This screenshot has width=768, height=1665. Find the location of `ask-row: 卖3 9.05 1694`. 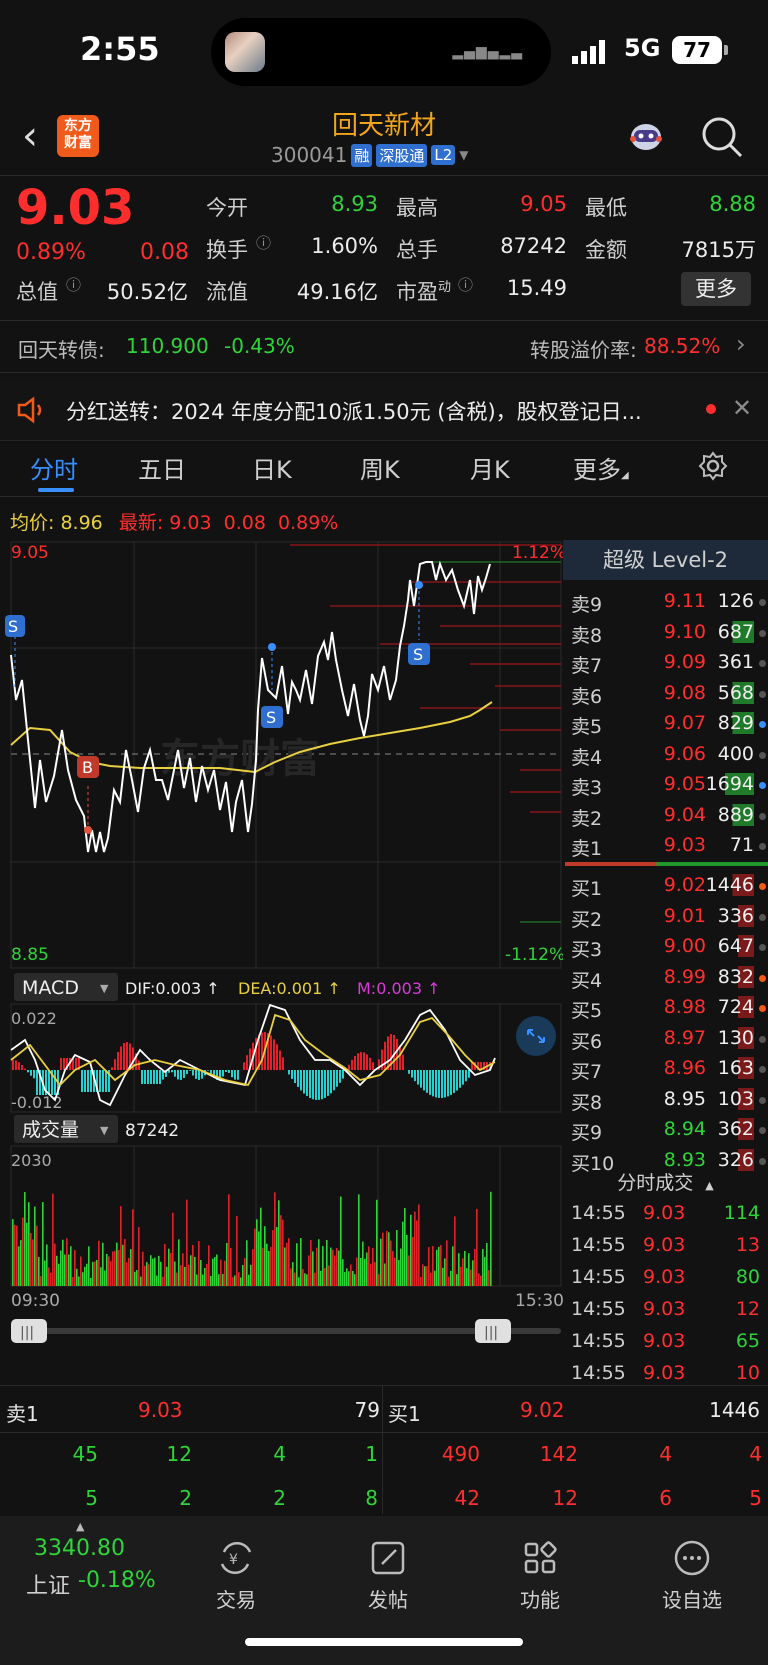

ask-row: 卖3 9.05 1694 is located at coordinates (665, 786).